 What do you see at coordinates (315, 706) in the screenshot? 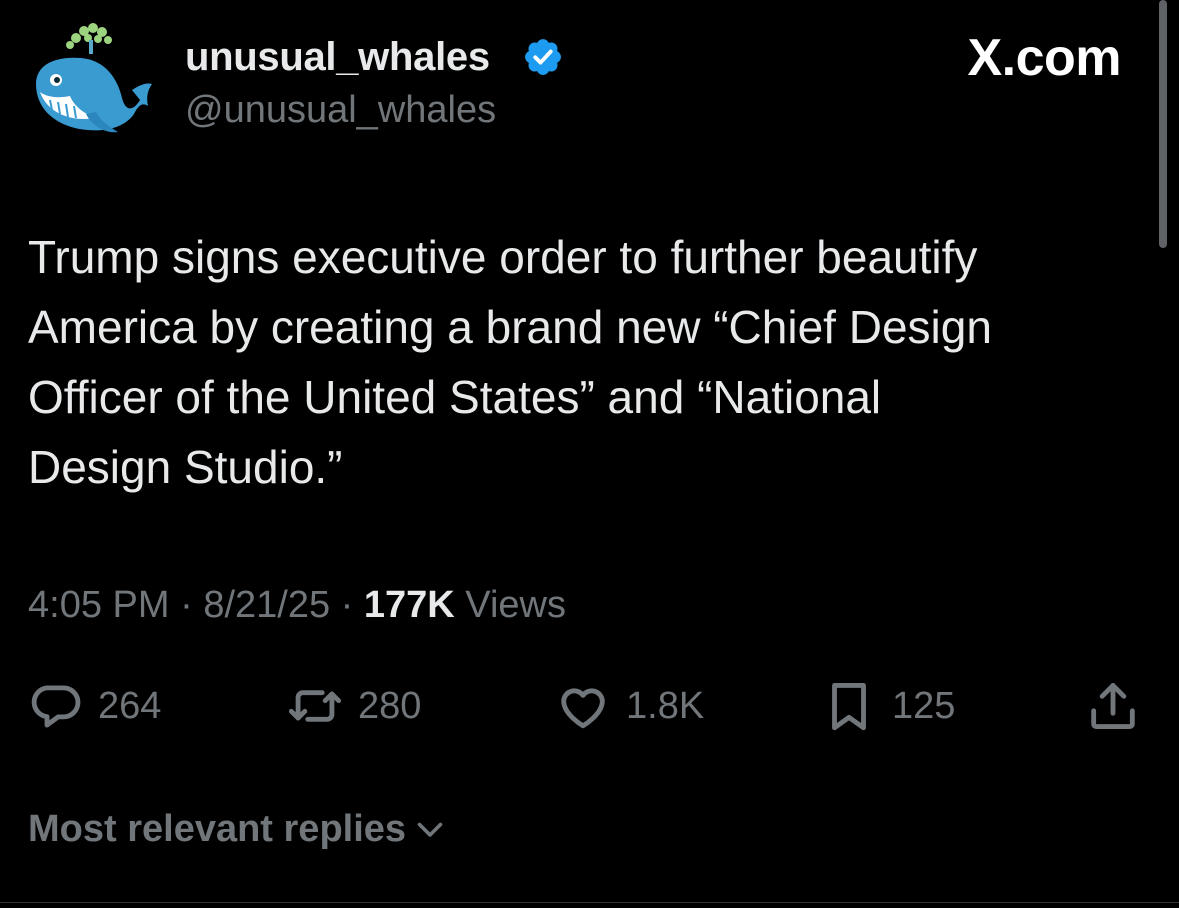
I see `repost-icon` at bounding box center [315, 706].